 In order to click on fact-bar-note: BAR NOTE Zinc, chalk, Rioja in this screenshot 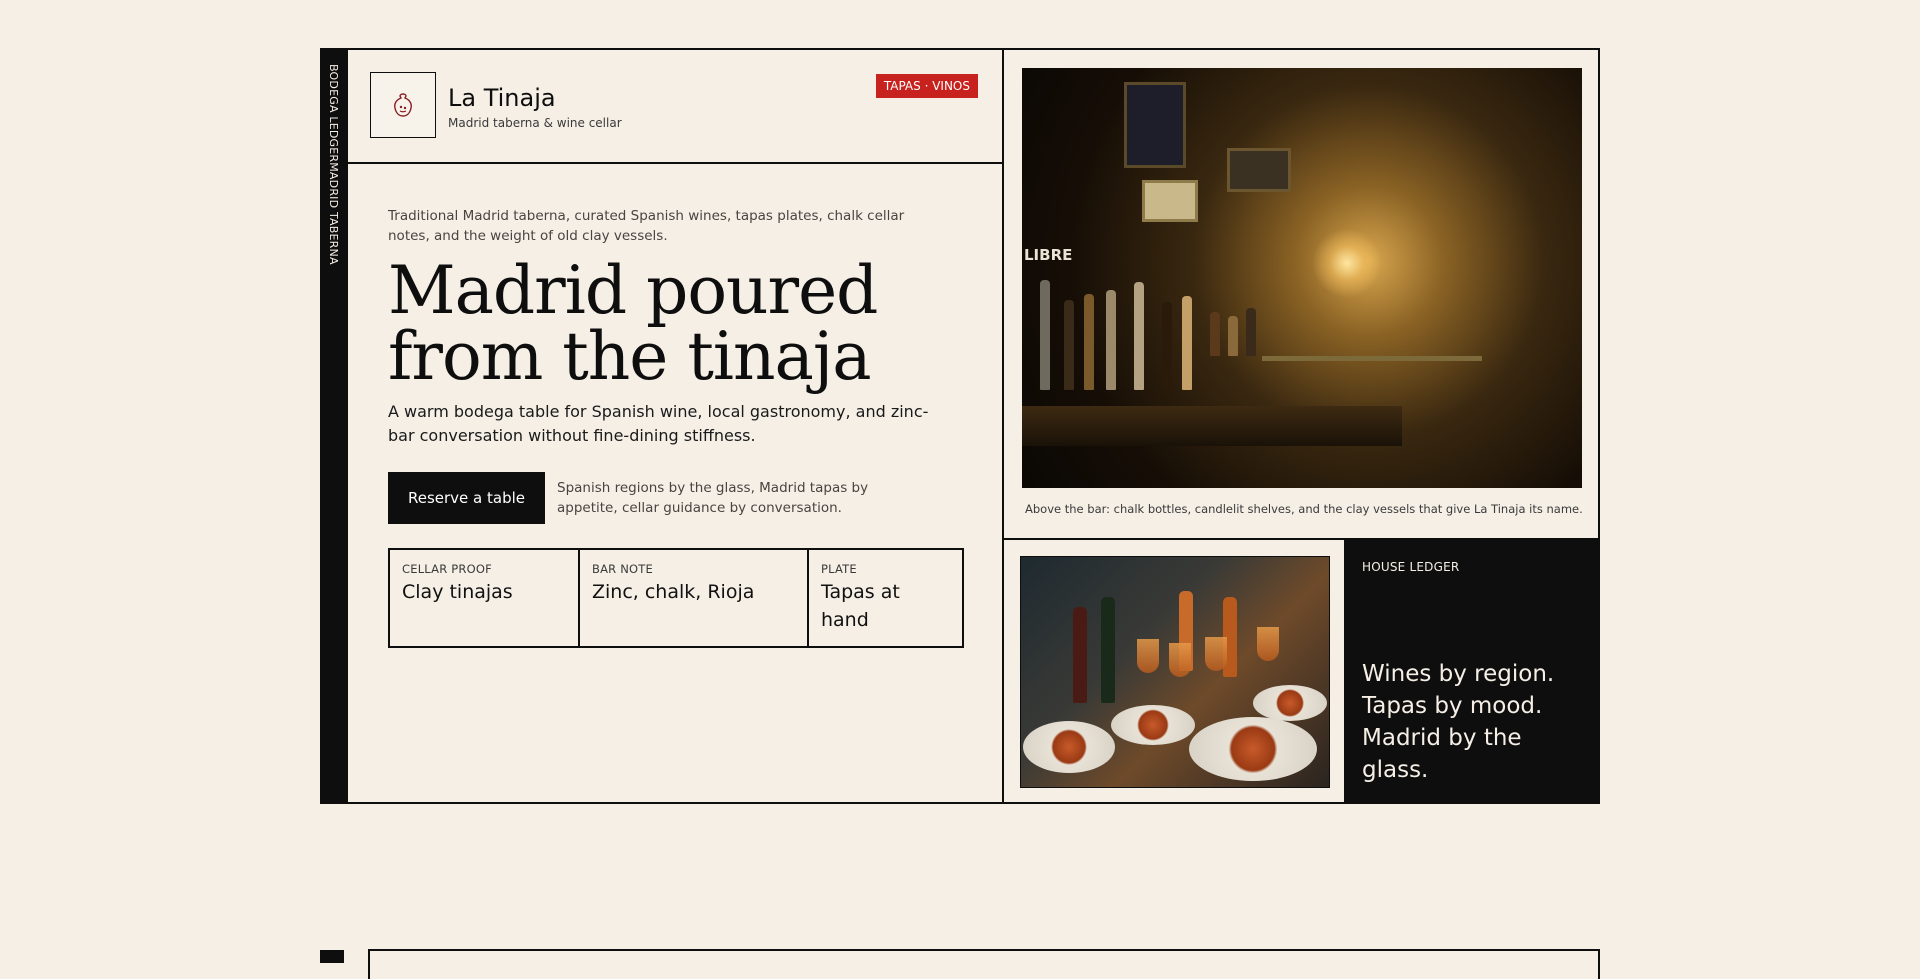, I will do `click(694, 598)`.